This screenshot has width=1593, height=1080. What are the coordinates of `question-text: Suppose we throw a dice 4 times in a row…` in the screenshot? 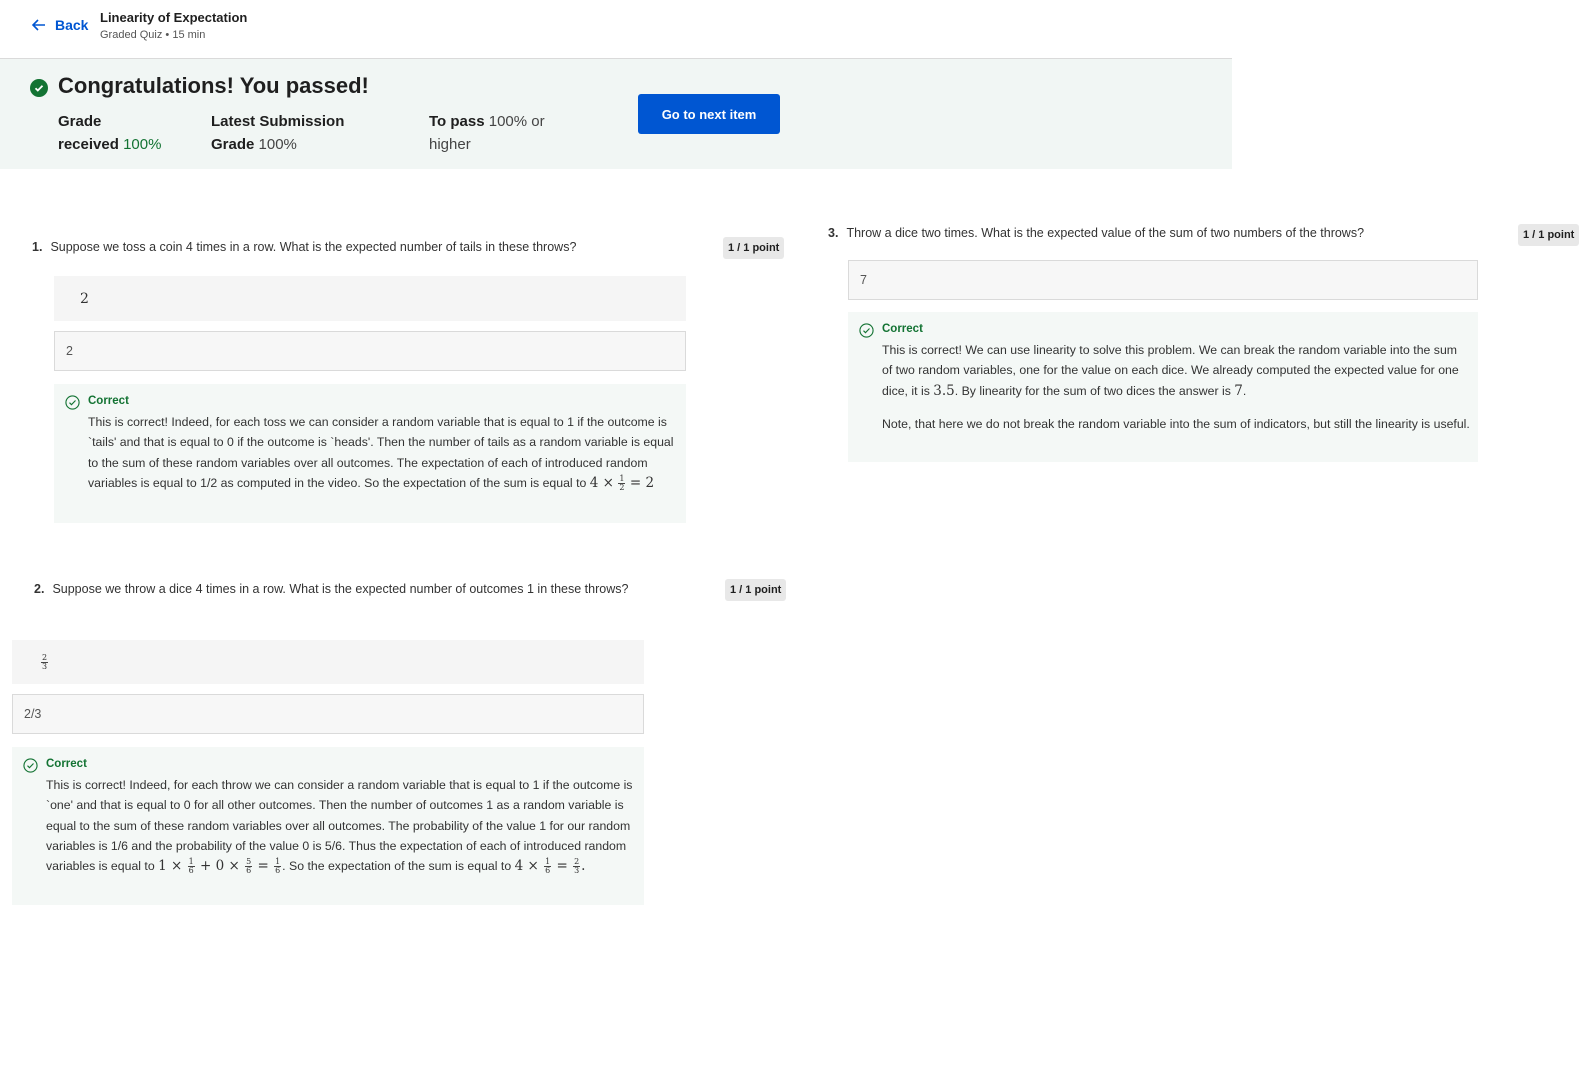 It's located at (340, 589).